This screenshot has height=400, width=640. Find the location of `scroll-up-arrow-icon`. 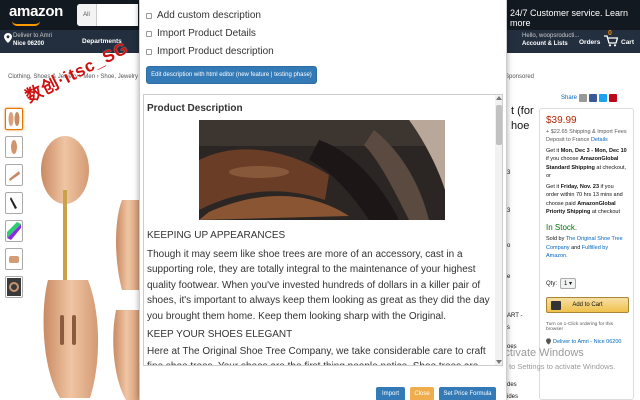

scroll-up-arrow-icon is located at coordinates (499, 98).